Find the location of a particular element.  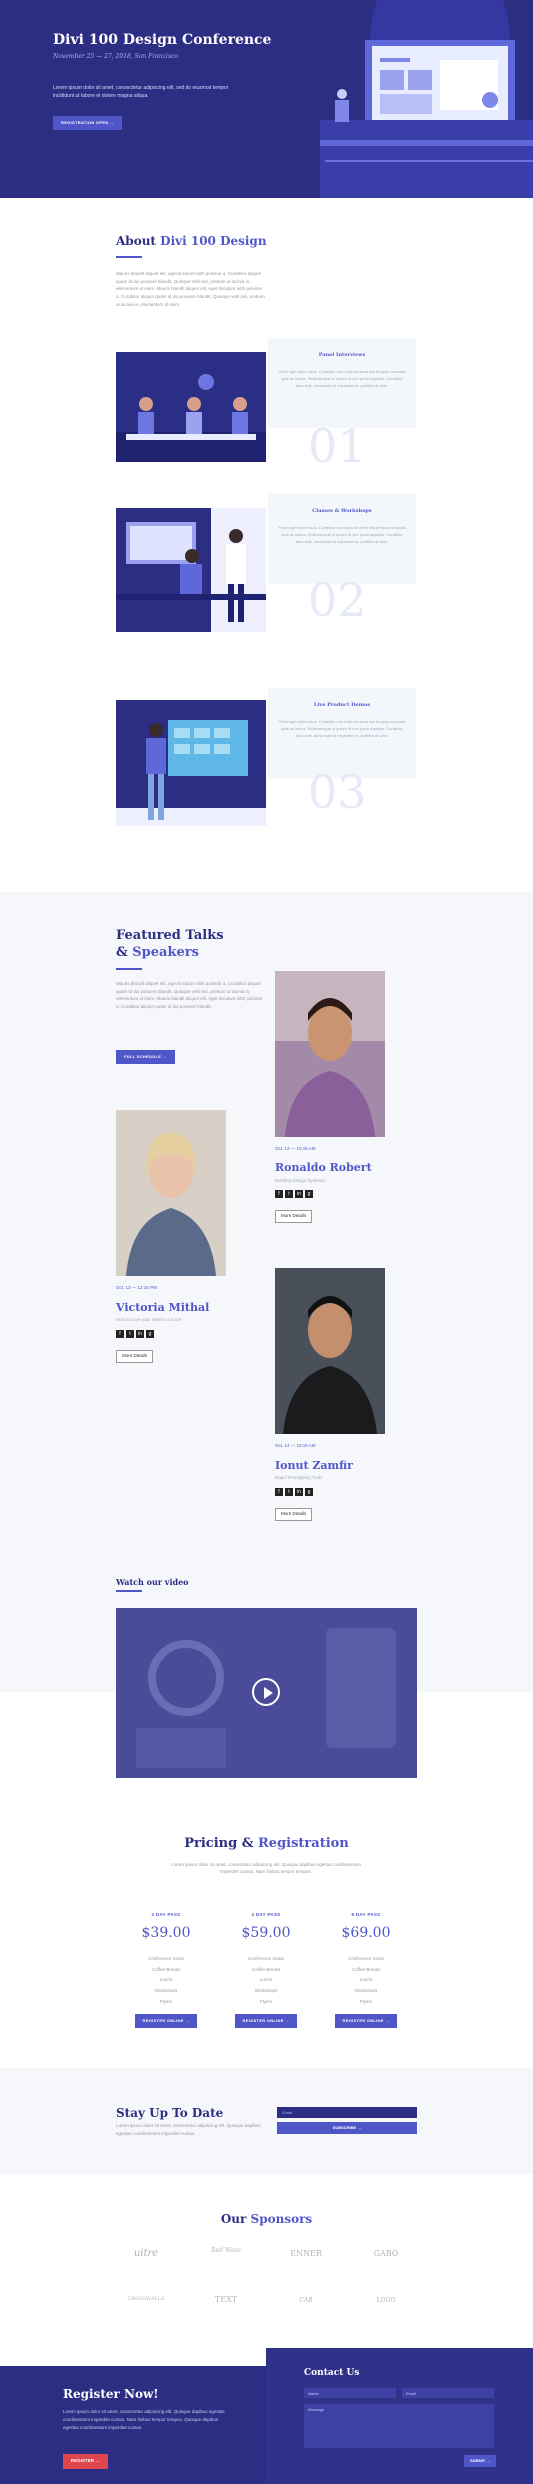

speakers-title-amp: & is located at coordinates (122, 952).